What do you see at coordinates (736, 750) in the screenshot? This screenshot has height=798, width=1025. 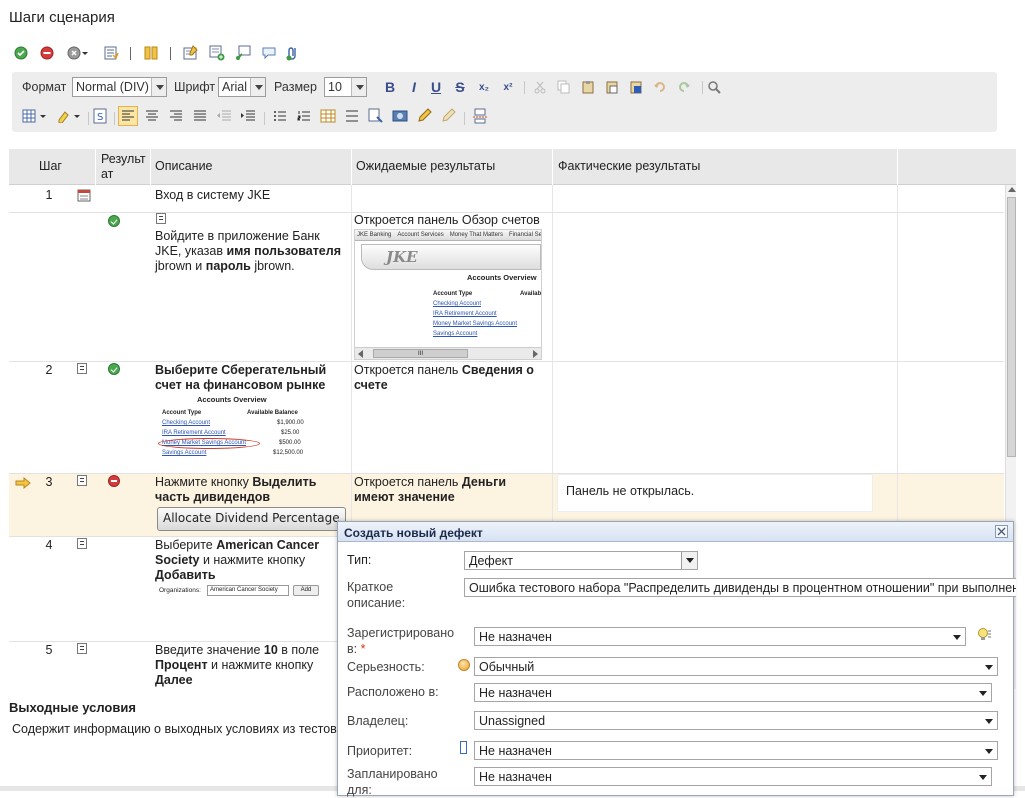 I see `priority-select: Не назначен` at bounding box center [736, 750].